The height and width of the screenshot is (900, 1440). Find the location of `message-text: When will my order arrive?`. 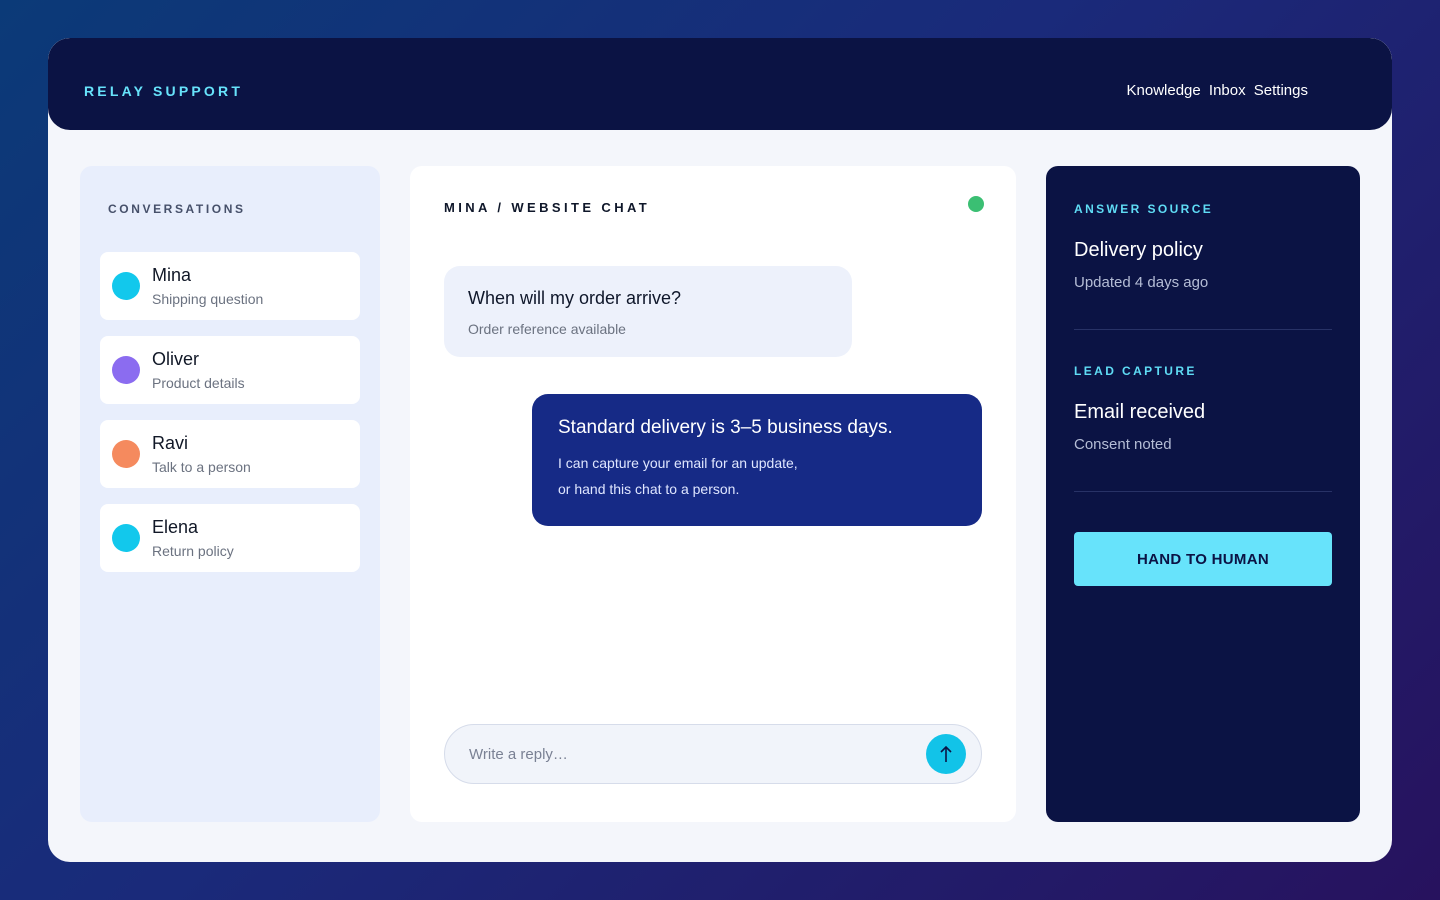

message-text: When will my order arrive? is located at coordinates (575, 298).